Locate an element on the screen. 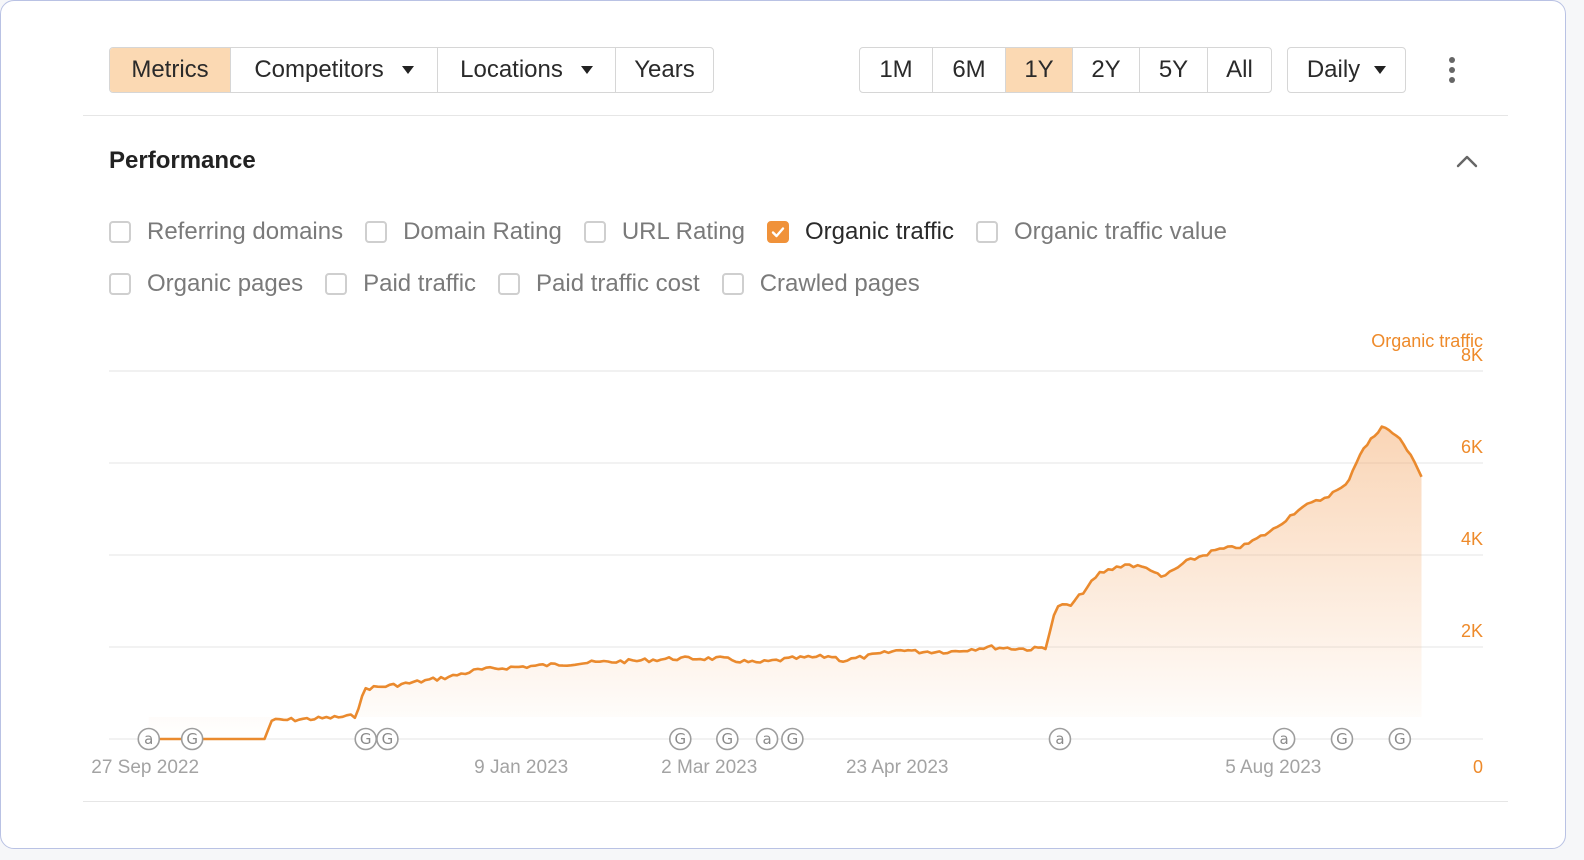 The height and width of the screenshot is (860, 1584). range-1m-button: 1M is located at coordinates (896, 70).